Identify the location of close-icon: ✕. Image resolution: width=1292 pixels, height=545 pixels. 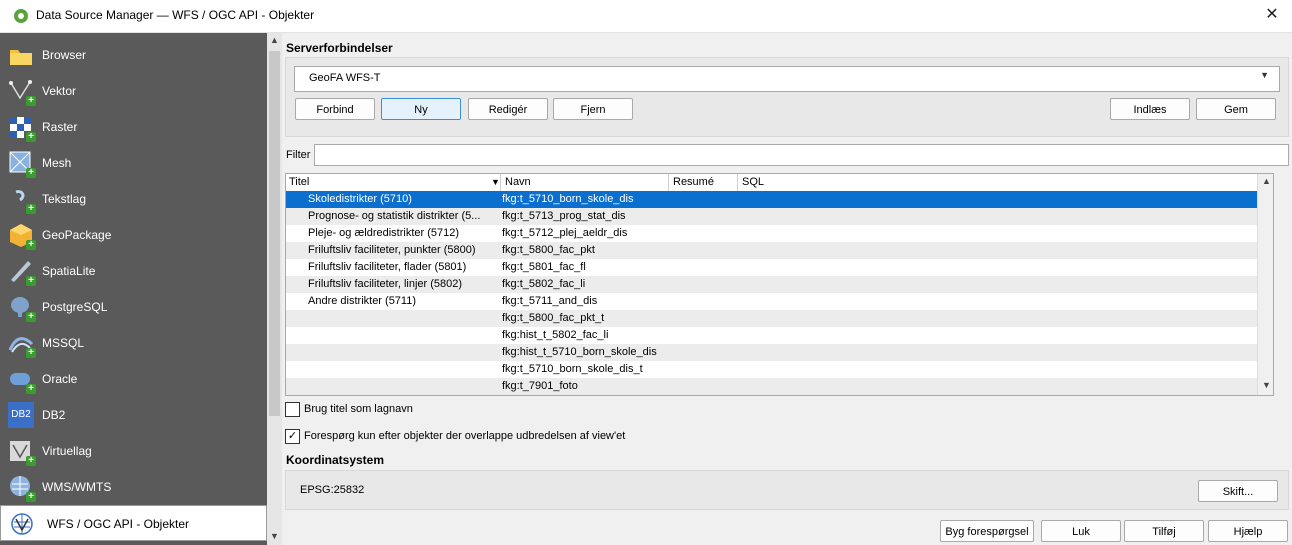
(1272, 15).